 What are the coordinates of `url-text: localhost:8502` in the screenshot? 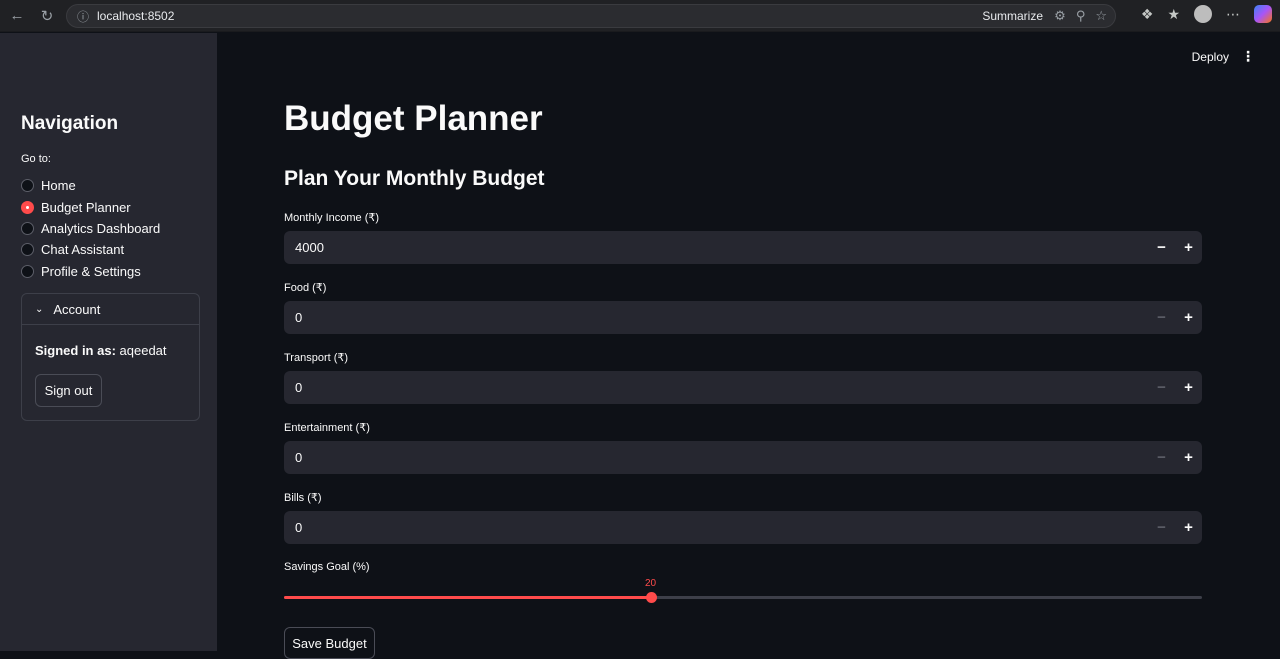 It's located at (136, 16).